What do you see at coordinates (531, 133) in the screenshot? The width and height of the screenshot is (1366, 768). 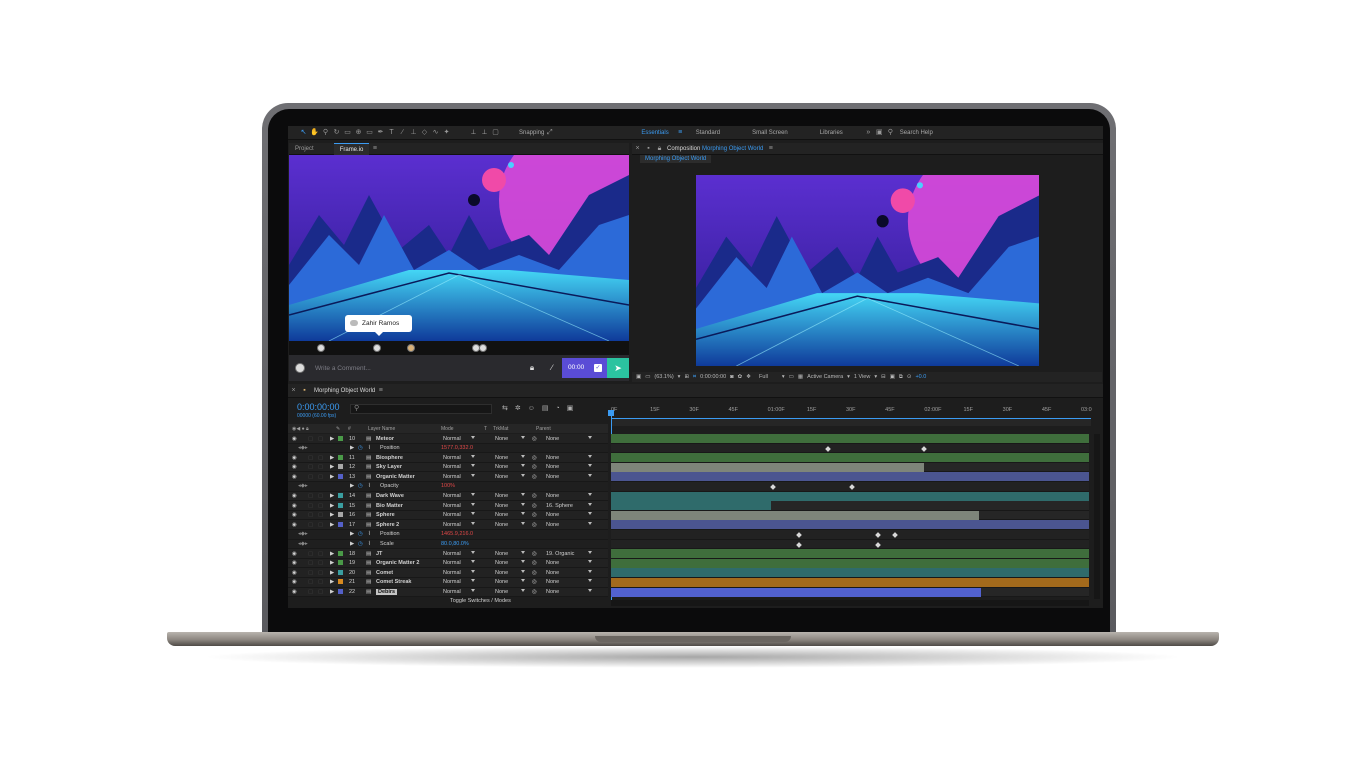 I see `snapping-label: Snapping` at bounding box center [531, 133].